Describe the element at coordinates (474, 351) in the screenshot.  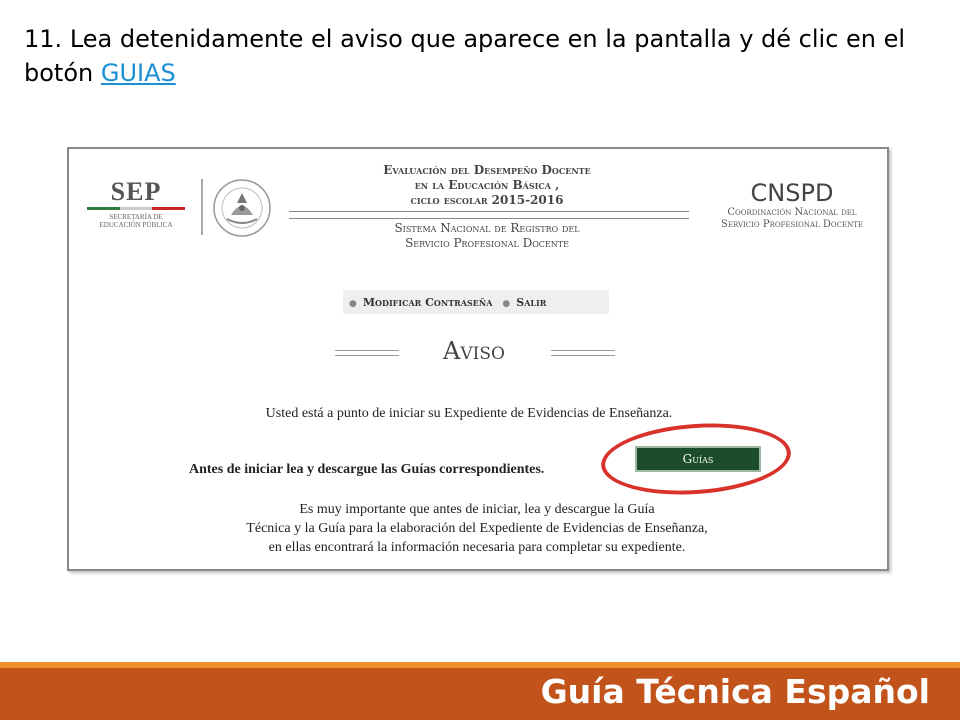
I see `aviso-title: Aviso` at that location.